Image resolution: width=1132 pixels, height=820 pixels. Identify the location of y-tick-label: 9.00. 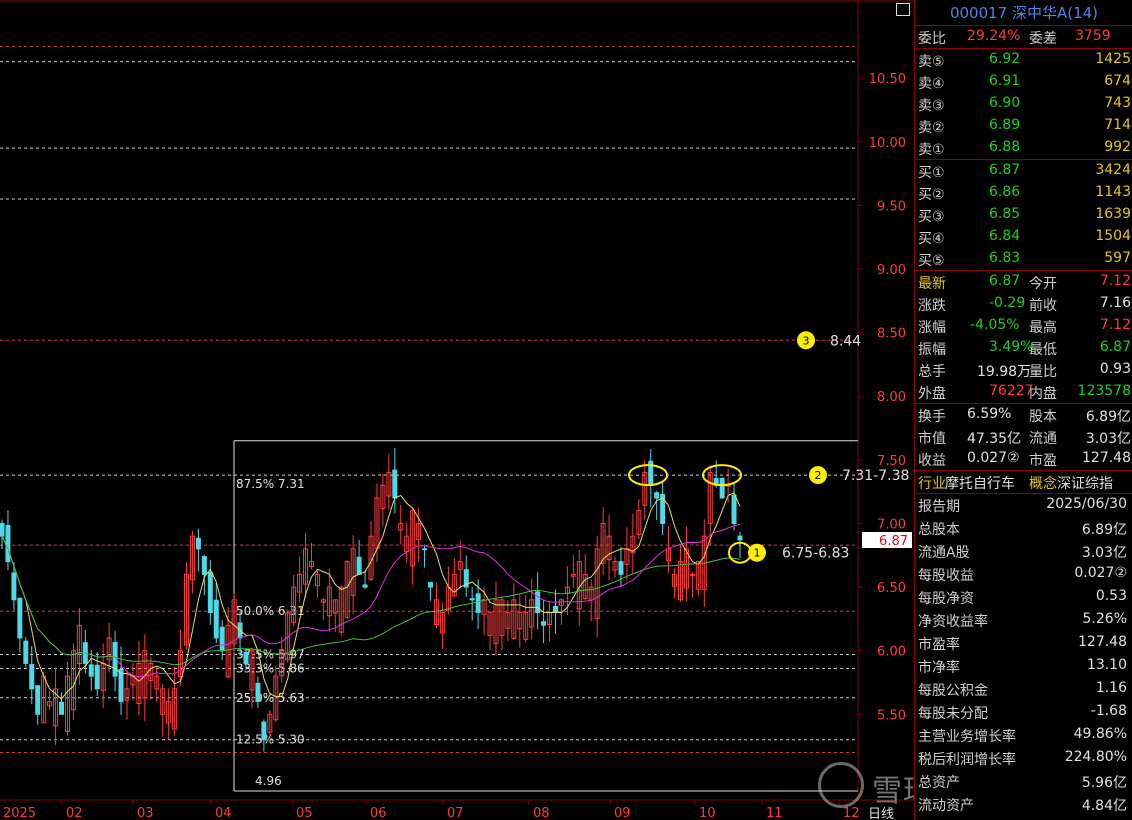
(891, 270).